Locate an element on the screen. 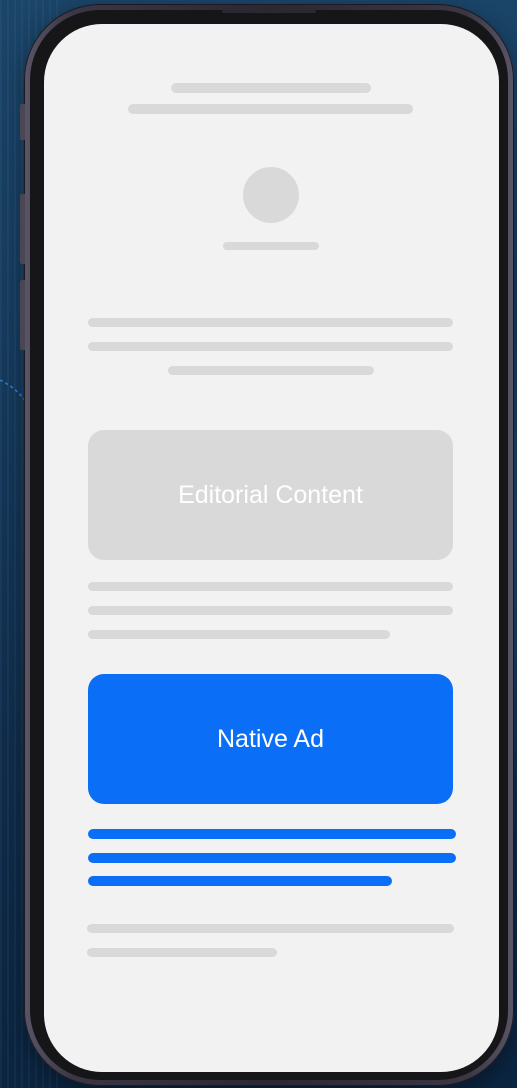 The width and height of the screenshot is (517, 1088). editorial-content-block: Editorial Content is located at coordinates (270, 495).